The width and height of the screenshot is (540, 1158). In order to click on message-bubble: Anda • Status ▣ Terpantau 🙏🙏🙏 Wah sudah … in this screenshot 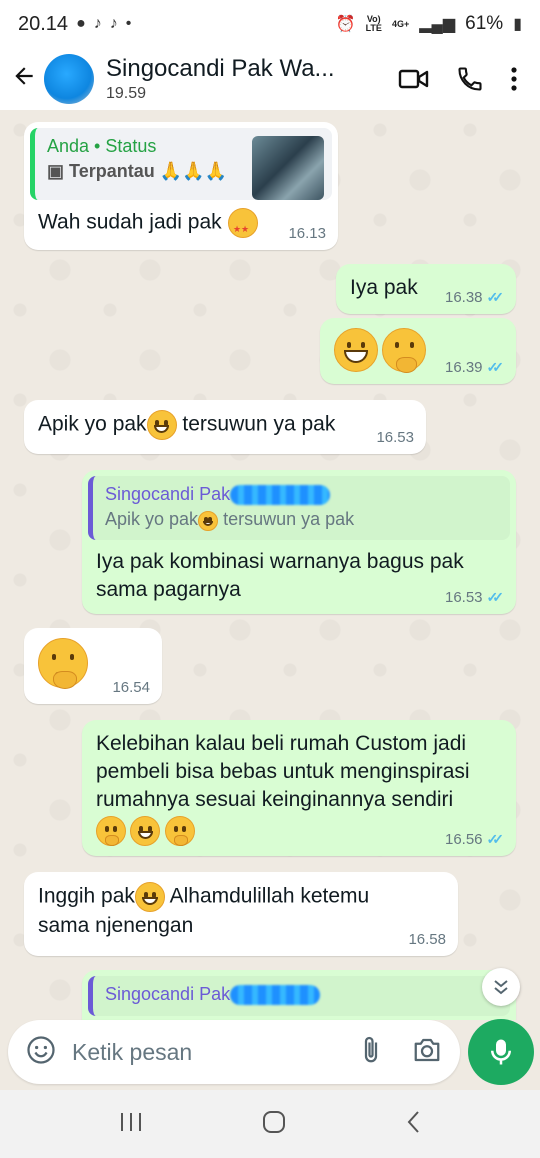, I will do `click(181, 186)`.